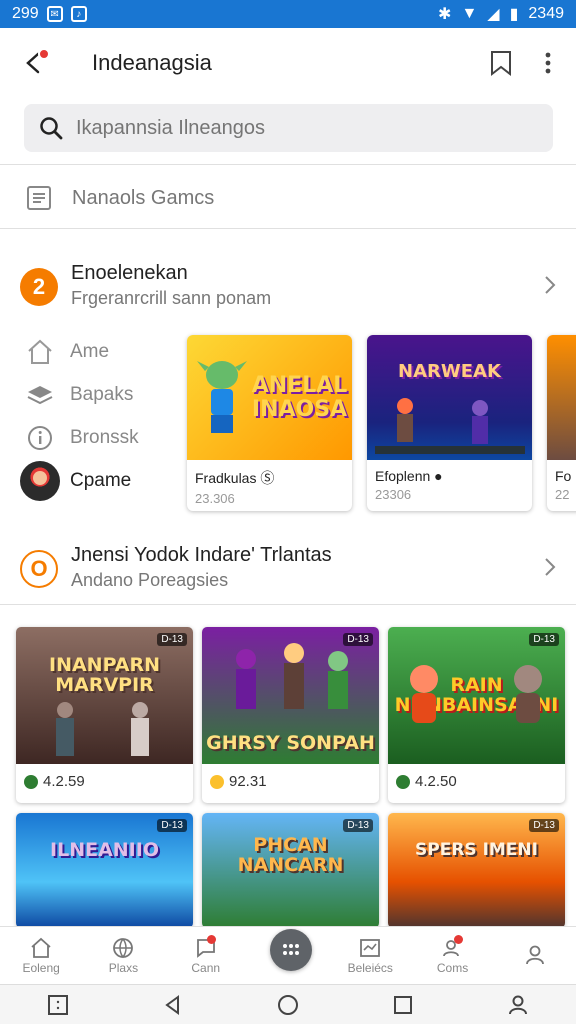  I want to click on game-art: D-13 RAIN NUNBAINSAENI, so click(476, 695).